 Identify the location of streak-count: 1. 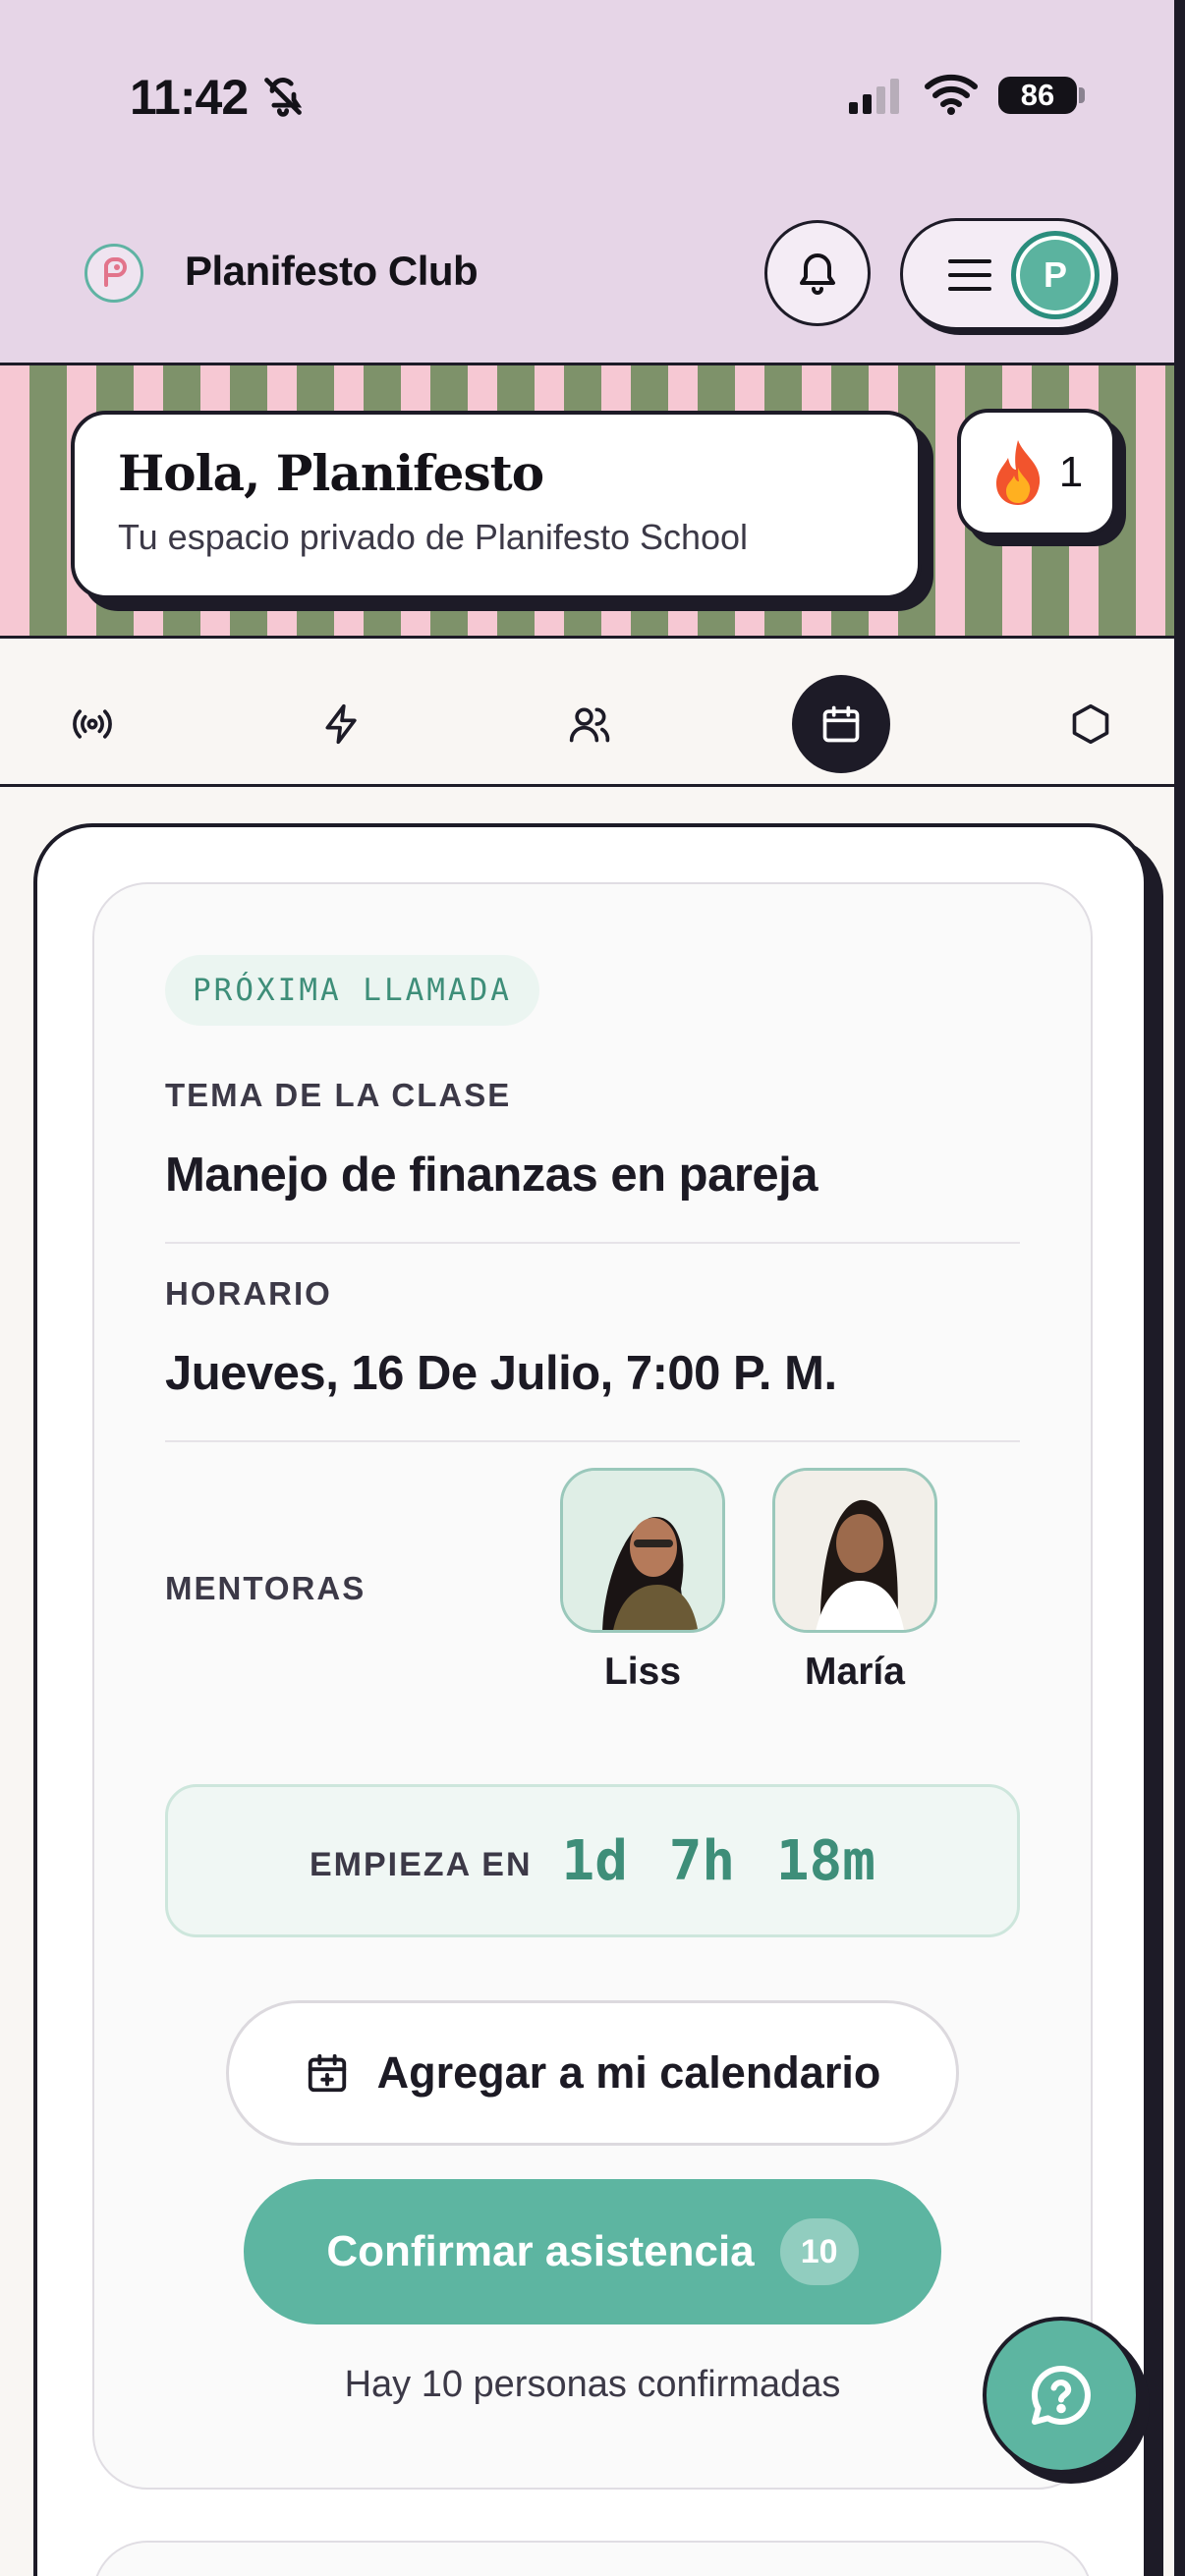
(1071, 472).